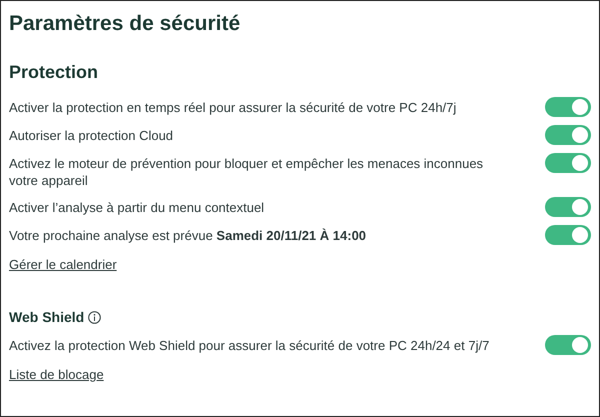 The image size is (600, 417). I want to click on setting-label: Autoriser la protection Cloud, so click(91, 135).